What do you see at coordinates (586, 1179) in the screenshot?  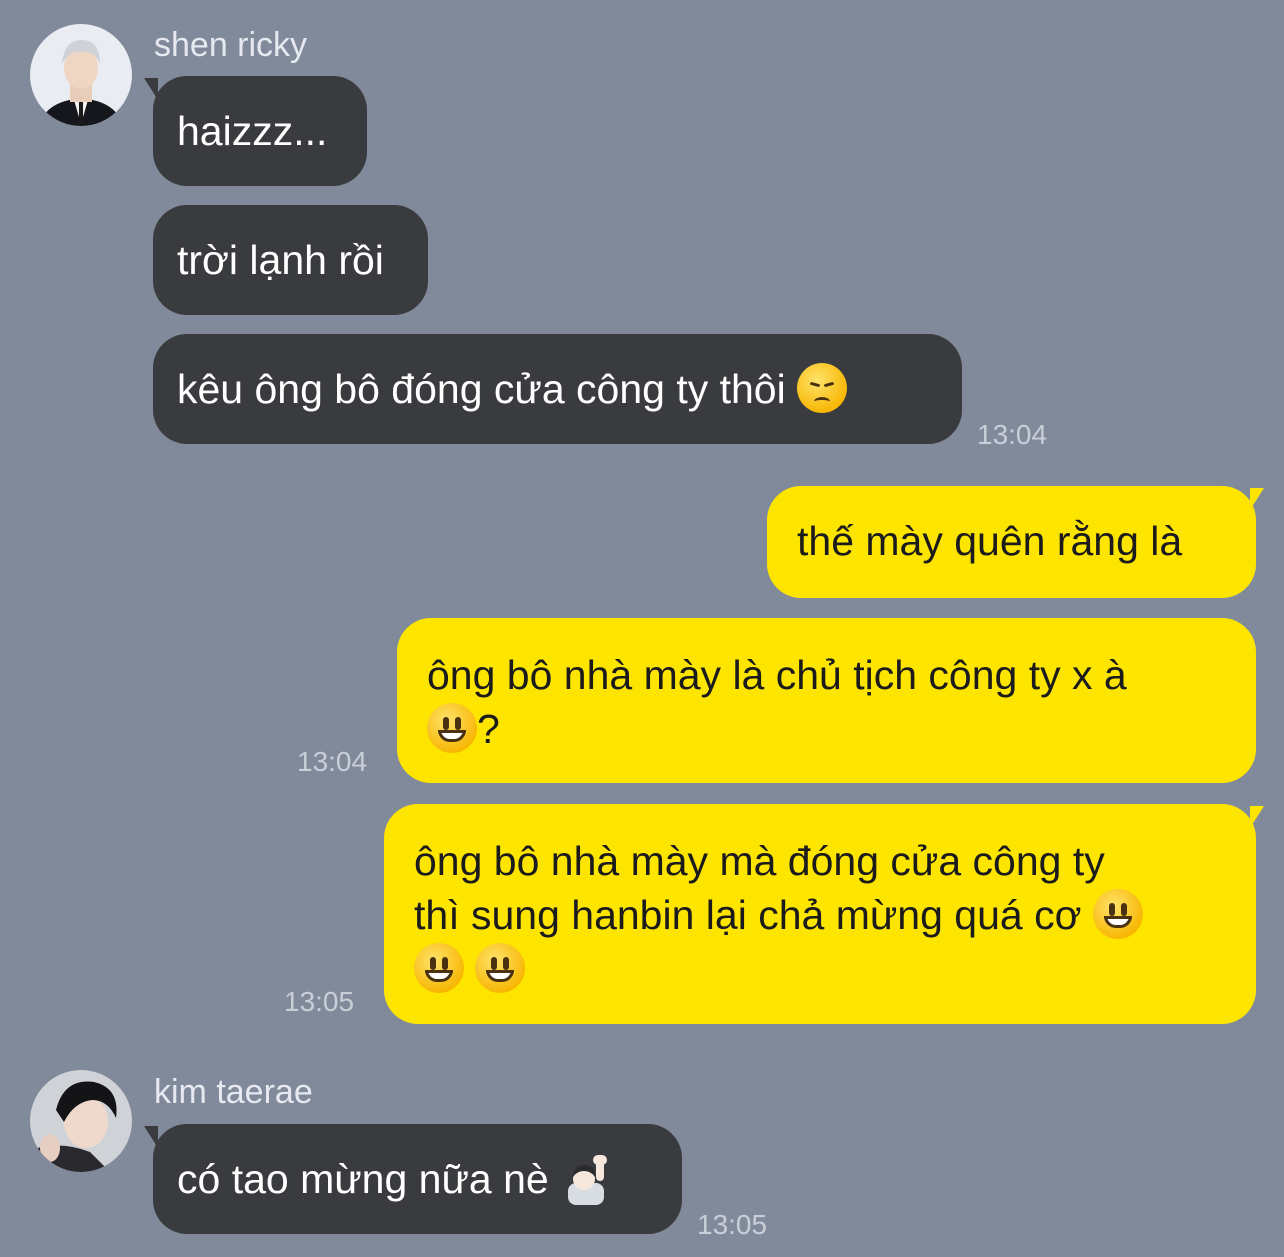 I see `raising-hand-emoji` at bounding box center [586, 1179].